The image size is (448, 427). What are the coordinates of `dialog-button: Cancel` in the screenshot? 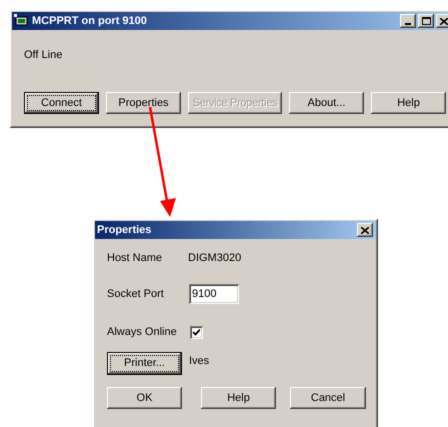 It's located at (328, 398).